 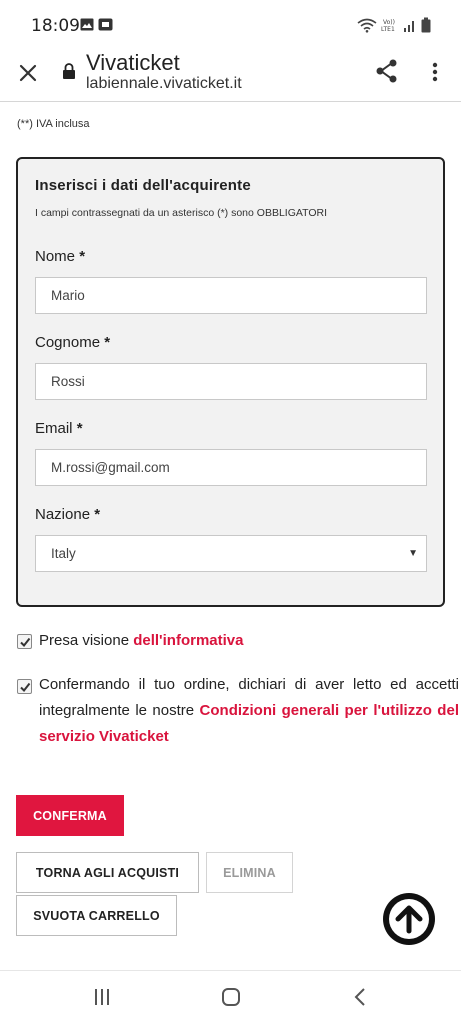 I want to click on nazione-label-text: Nazione, so click(x=63, y=514).